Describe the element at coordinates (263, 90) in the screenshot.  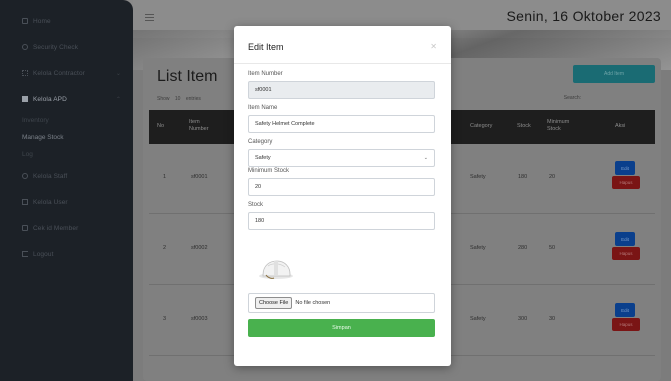
I see `item-number-value: sf0001` at that location.